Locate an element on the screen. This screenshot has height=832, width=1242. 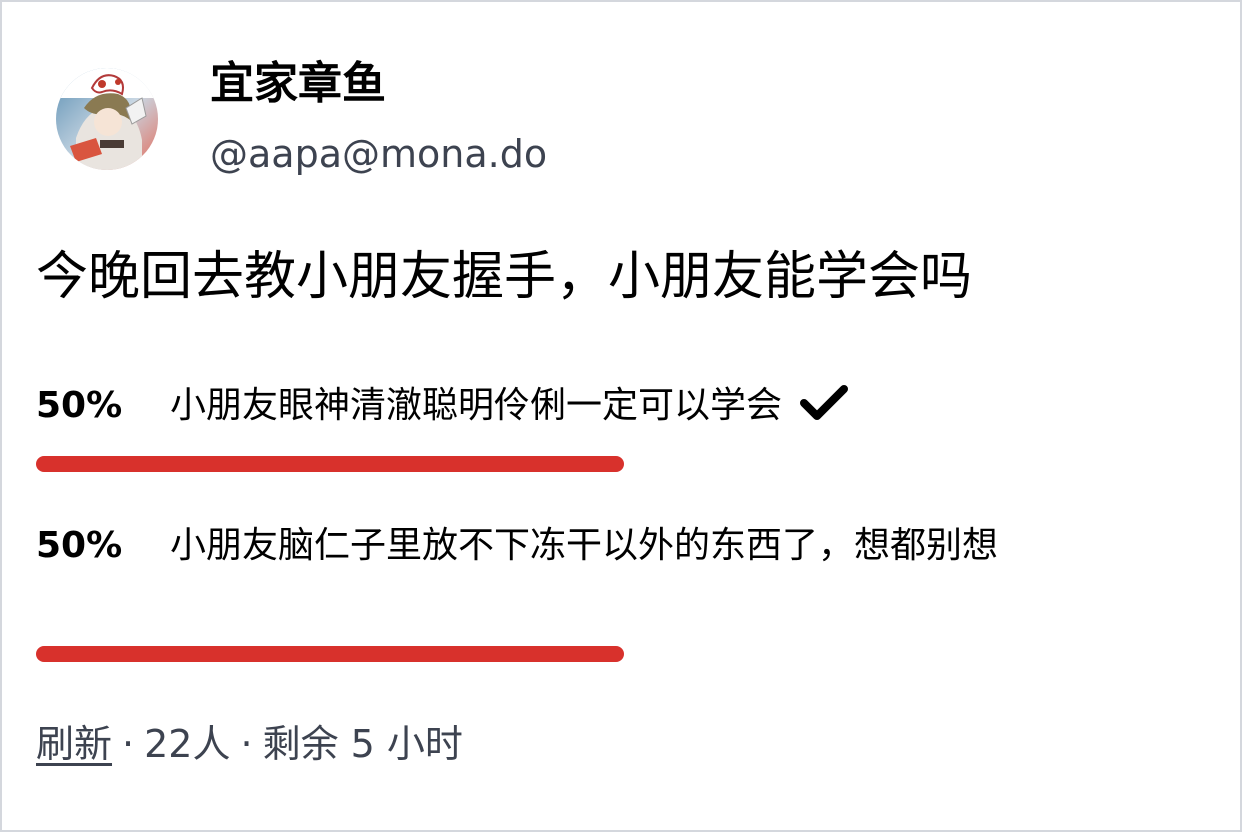
display-name: 宜家章鱼 is located at coordinates (298, 84).